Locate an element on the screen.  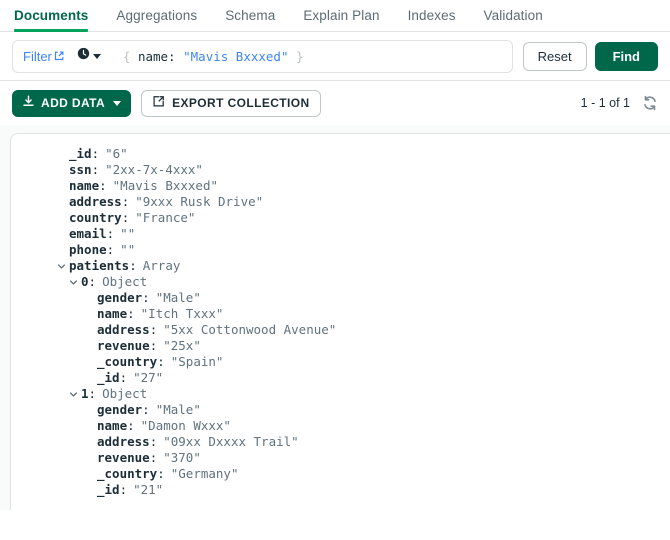
document-field-row: address: "9xxx Rusk Drive" is located at coordinates (340, 202).